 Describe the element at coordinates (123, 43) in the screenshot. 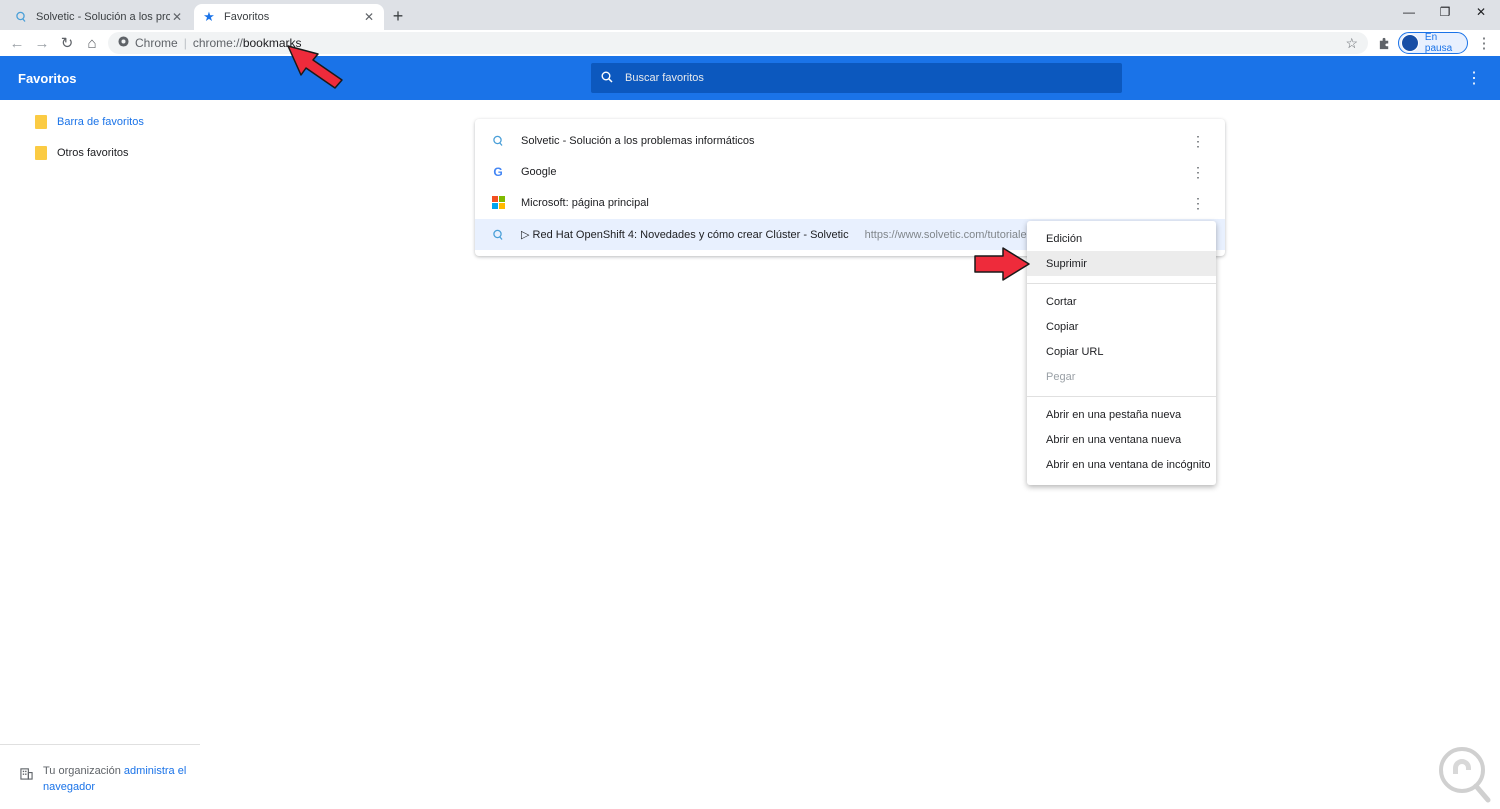

I see `chrome-icon` at that location.